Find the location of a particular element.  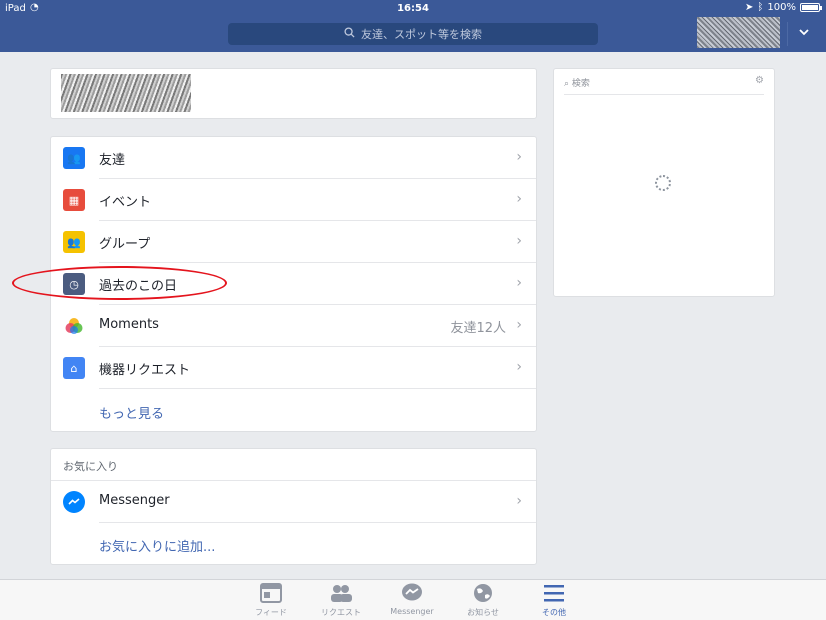

bluetooth-icon: ᛒ is located at coordinates (760, 7).